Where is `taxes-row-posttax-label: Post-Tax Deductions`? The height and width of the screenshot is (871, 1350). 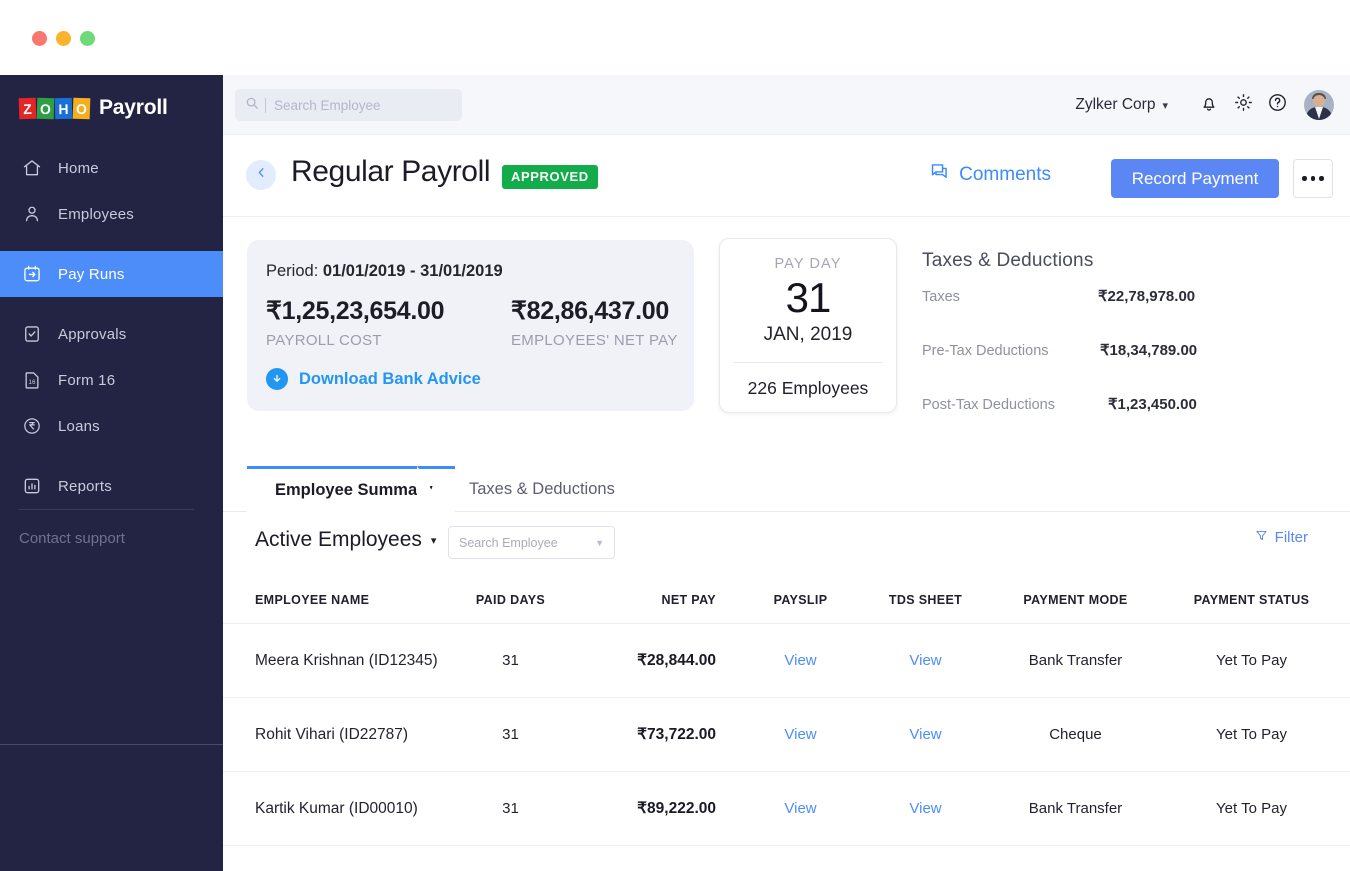
taxes-row-posttax-label: Post-Tax Deductions is located at coordinates (988, 405).